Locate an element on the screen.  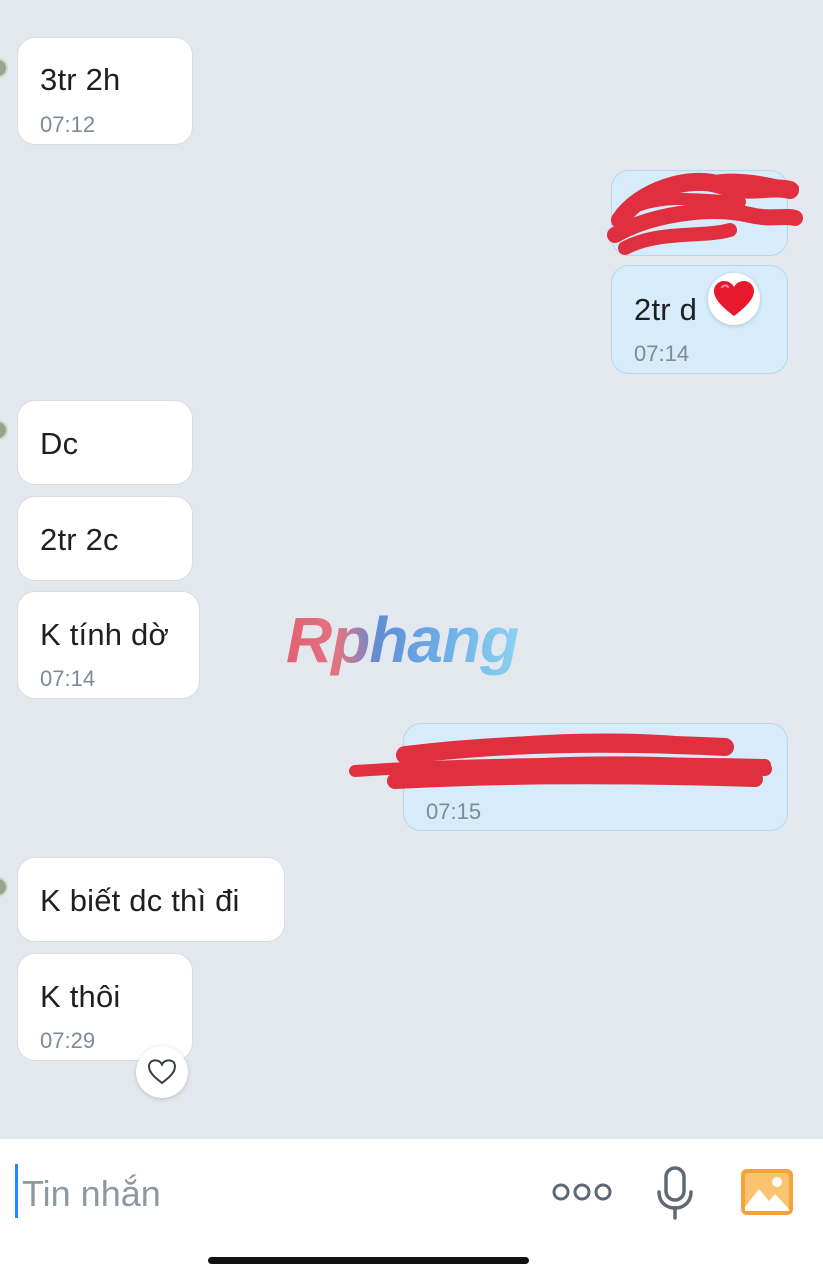
watermark-logo: Rphang is located at coordinates (402, 640).